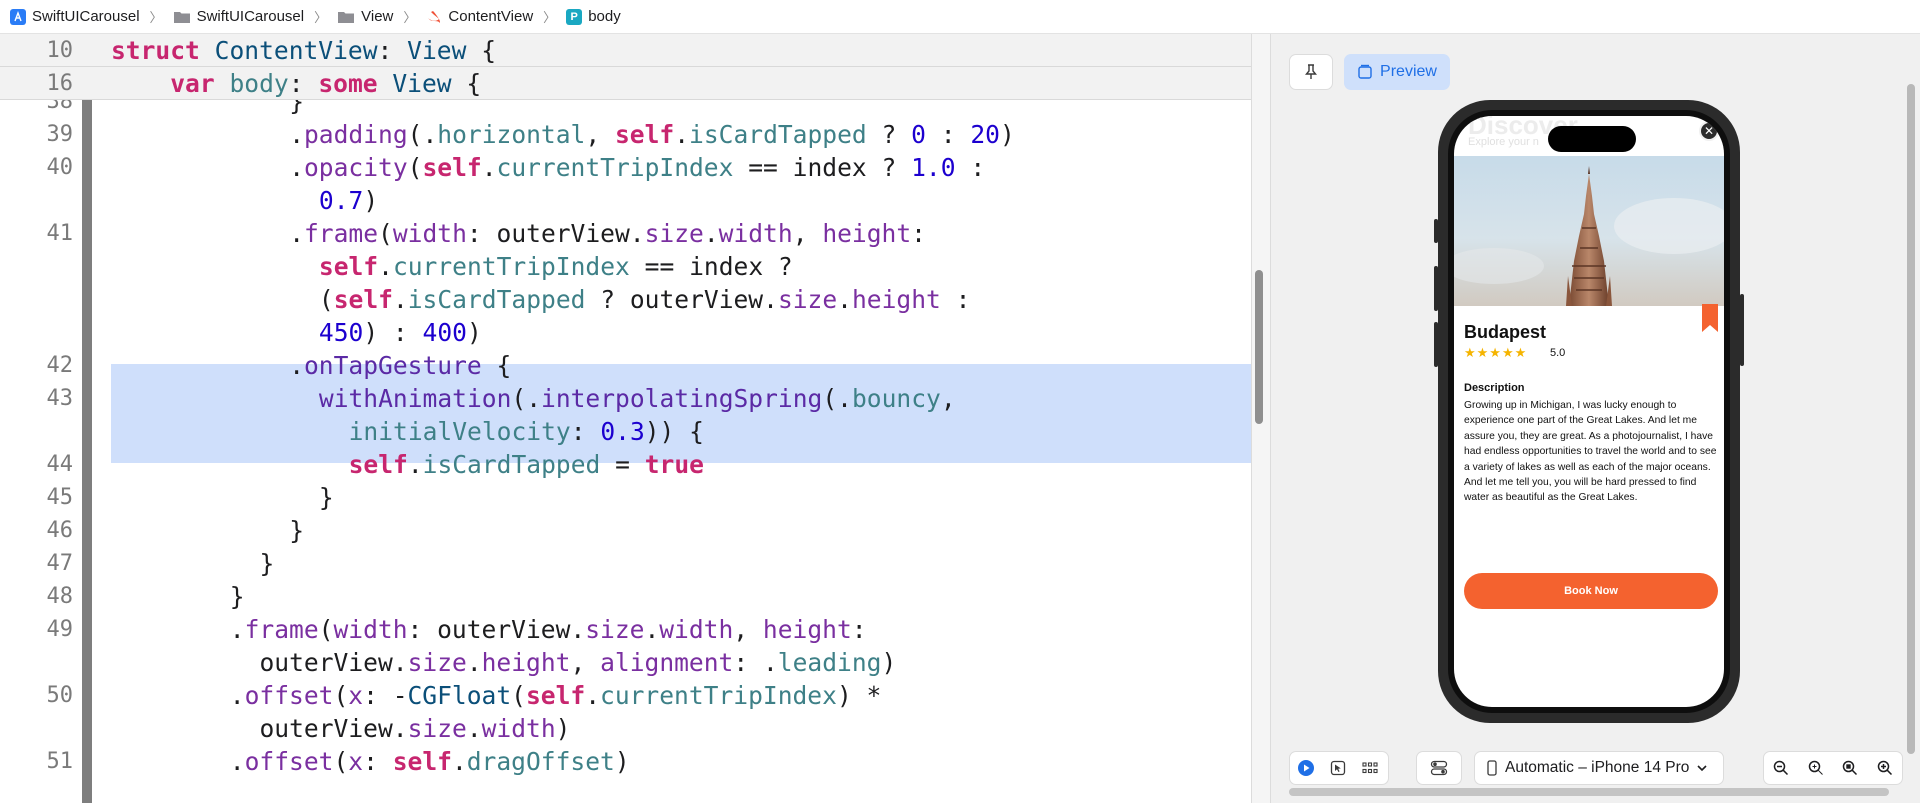  I want to click on code-text: }, so click(326, 497).